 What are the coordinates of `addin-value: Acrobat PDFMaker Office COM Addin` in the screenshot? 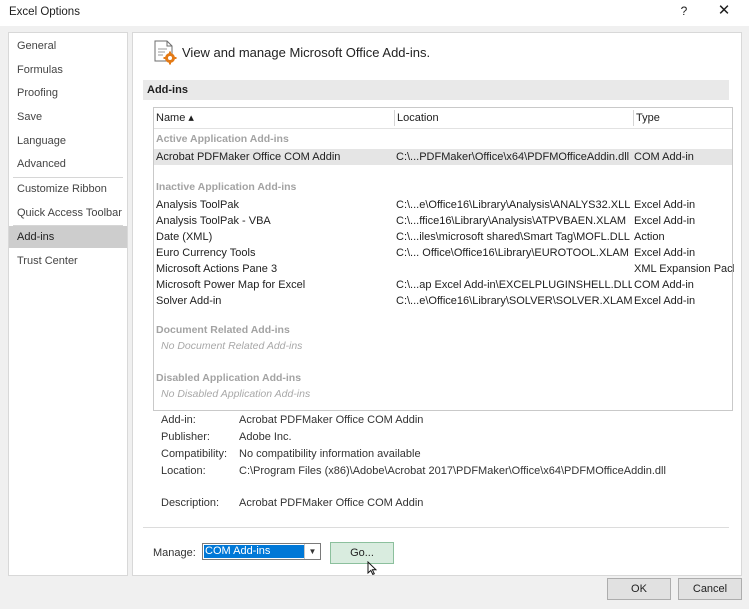 It's located at (331, 420).